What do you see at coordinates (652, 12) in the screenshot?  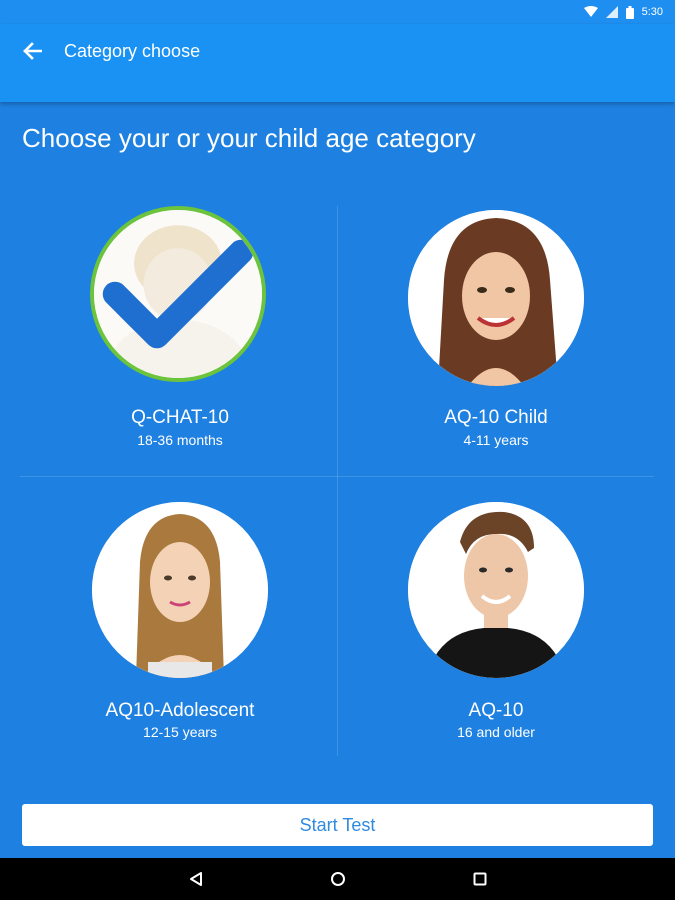 I see `status-time: 5:30` at bounding box center [652, 12].